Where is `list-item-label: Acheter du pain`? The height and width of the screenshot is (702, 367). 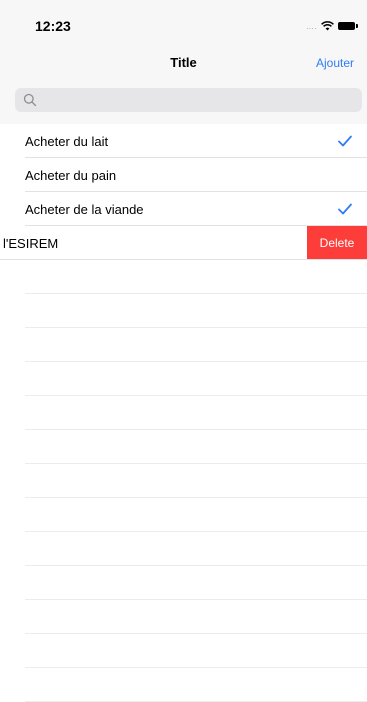
list-item-label: Acheter du pain is located at coordinates (71, 175).